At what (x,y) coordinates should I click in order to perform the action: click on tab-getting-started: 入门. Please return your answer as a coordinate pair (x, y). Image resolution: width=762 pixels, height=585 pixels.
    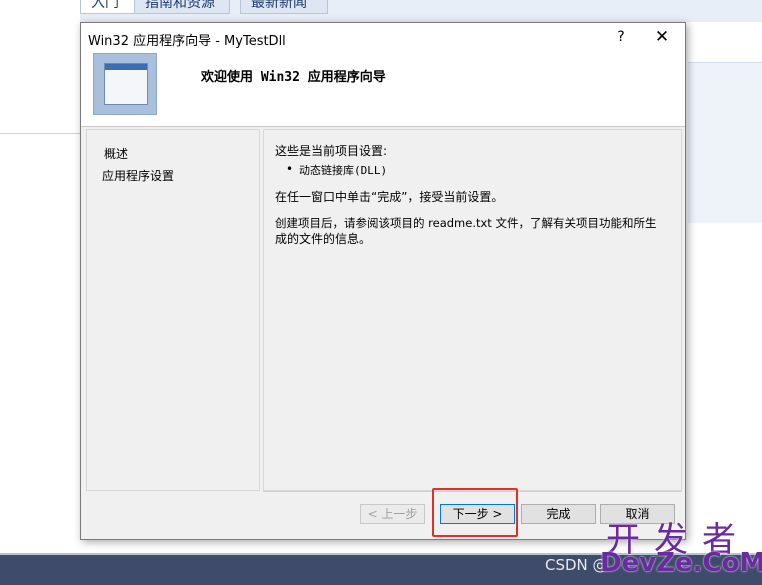
    Looking at the image, I should click on (111, 7).